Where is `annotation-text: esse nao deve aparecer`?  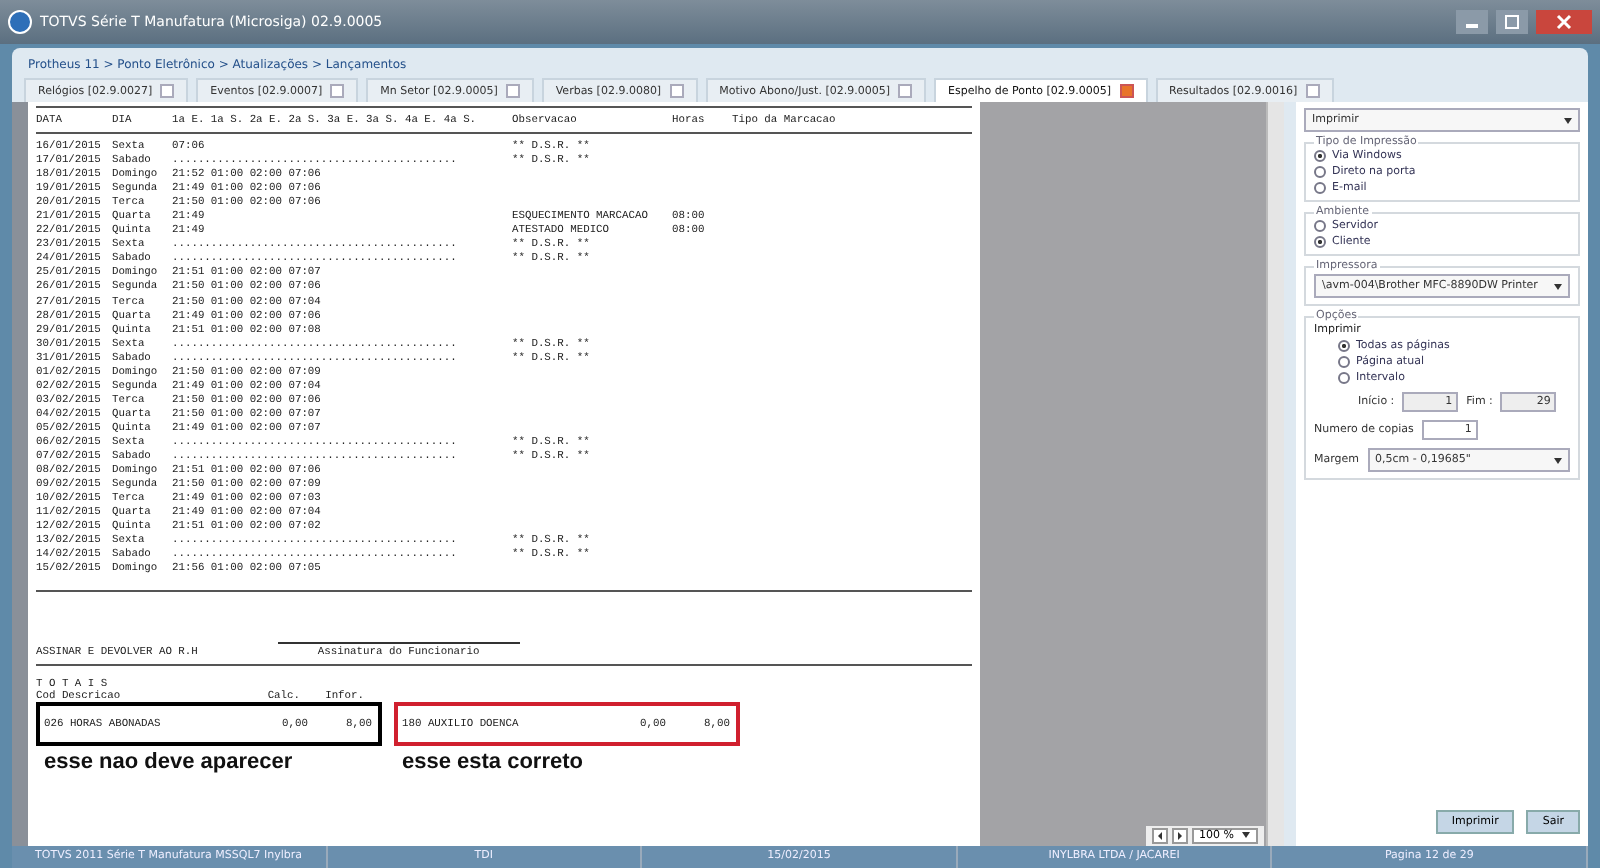 annotation-text: esse nao deve aparecer is located at coordinates (168, 763).